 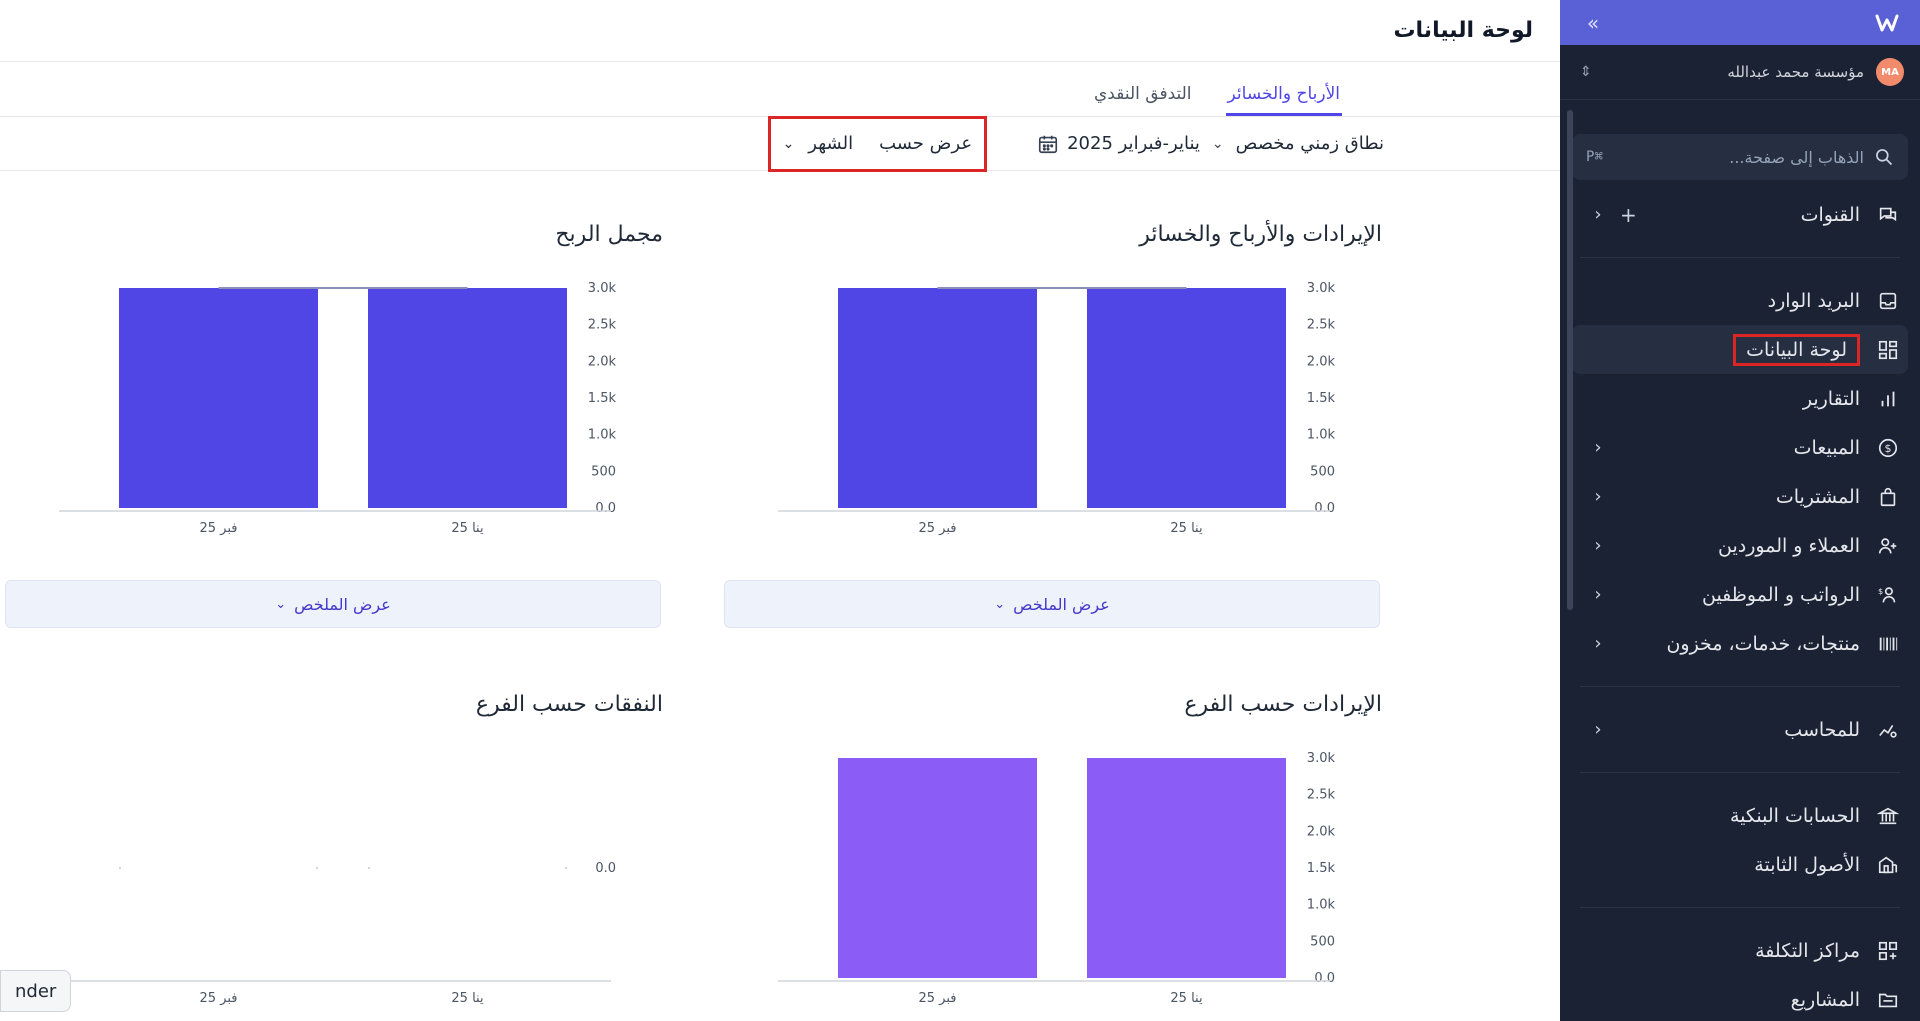 I want to click on payroll-icon: $, so click(x=1888, y=595).